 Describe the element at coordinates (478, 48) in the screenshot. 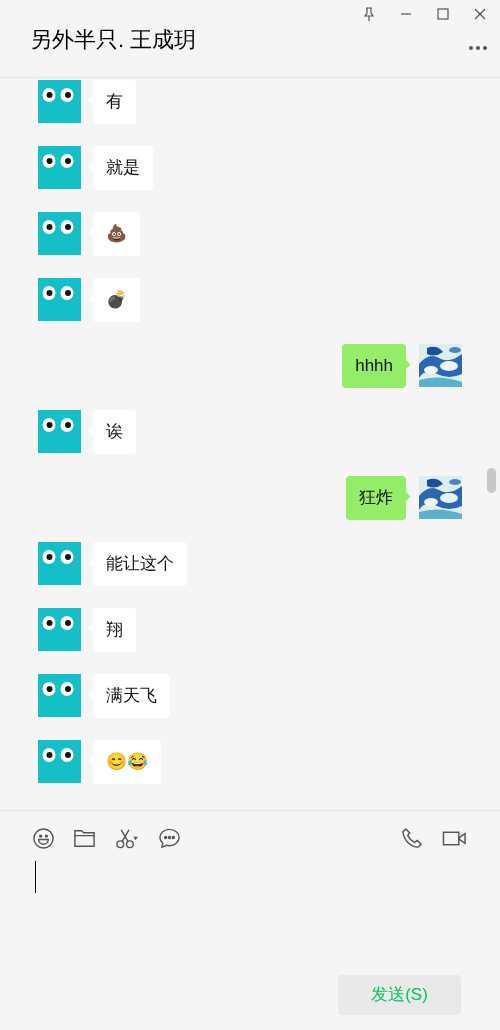

I see `more-icon` at that location.